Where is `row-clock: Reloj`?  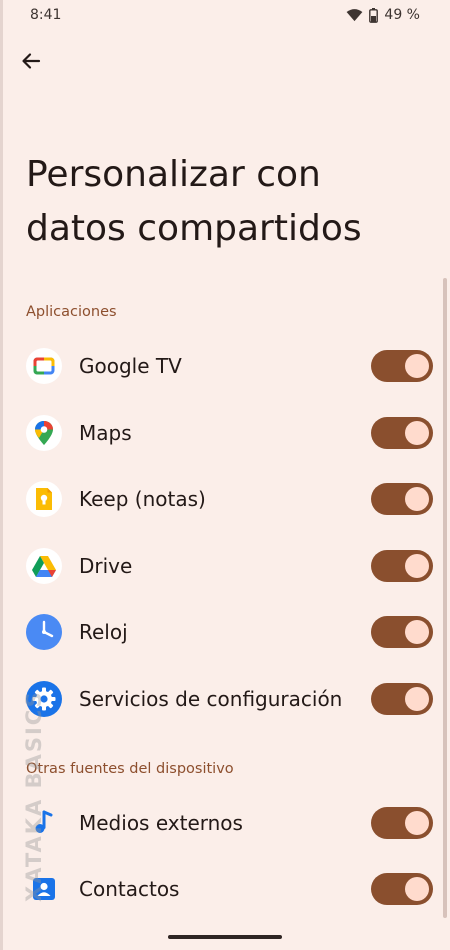
row-clock: Reloj is located at coordinates (225, 632).